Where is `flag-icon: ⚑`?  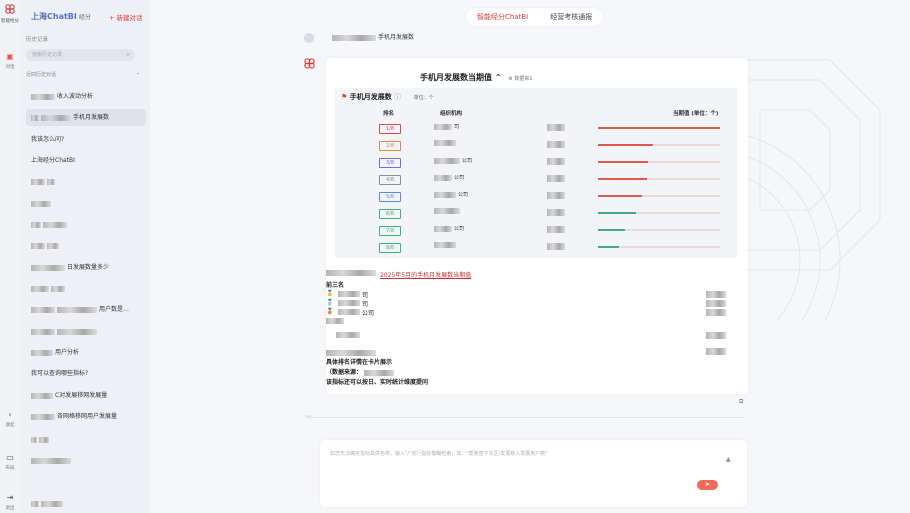
flag-icon: ⚑ is located at coordinates (344, 97).